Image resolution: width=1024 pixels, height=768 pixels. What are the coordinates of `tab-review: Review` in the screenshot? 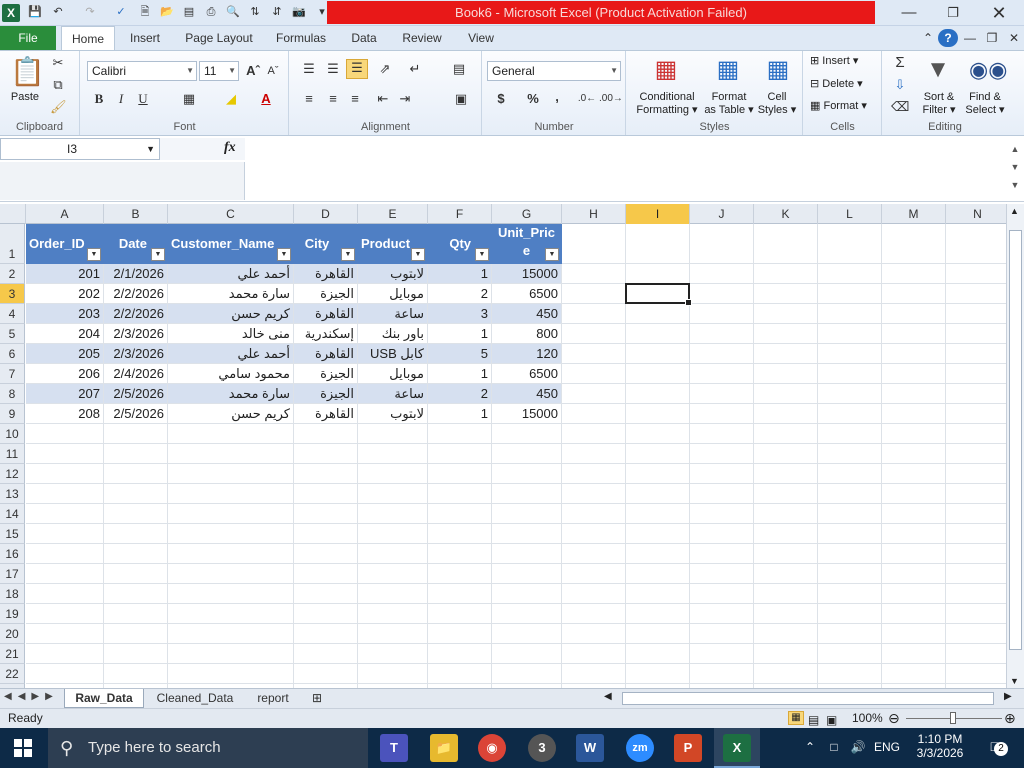 It's located at (422, 38).